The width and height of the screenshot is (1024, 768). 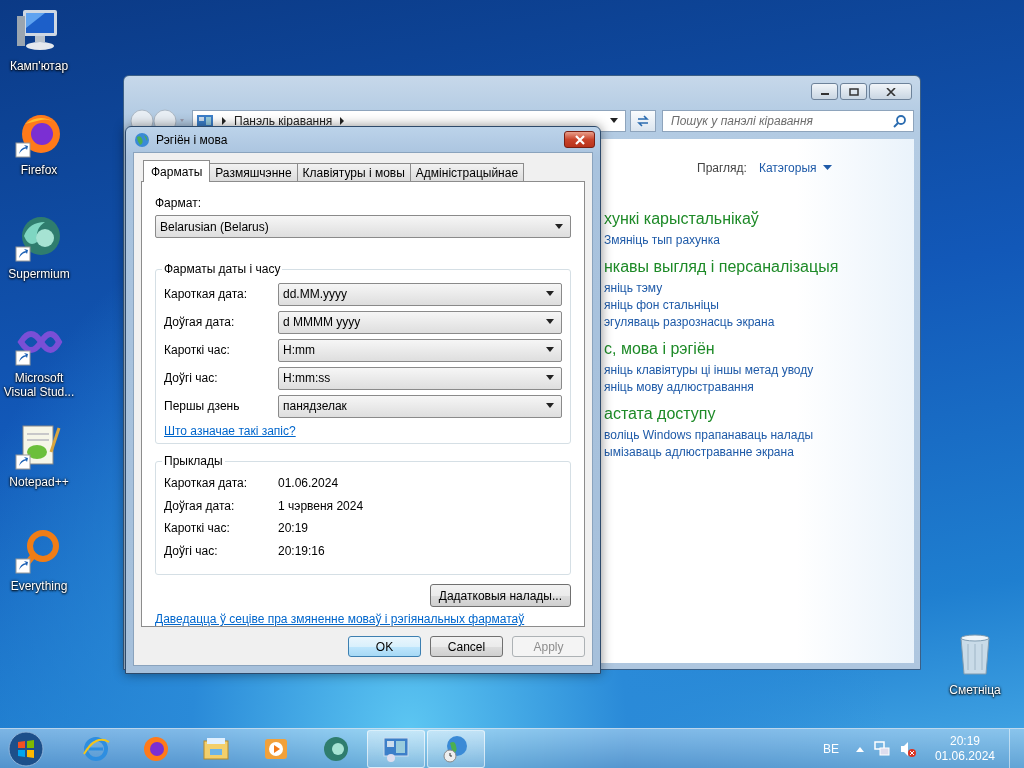 What do you see at coordinates (26, 748) in the screenshot?
I see `start-button-icon` at bounding box center [26, 748].